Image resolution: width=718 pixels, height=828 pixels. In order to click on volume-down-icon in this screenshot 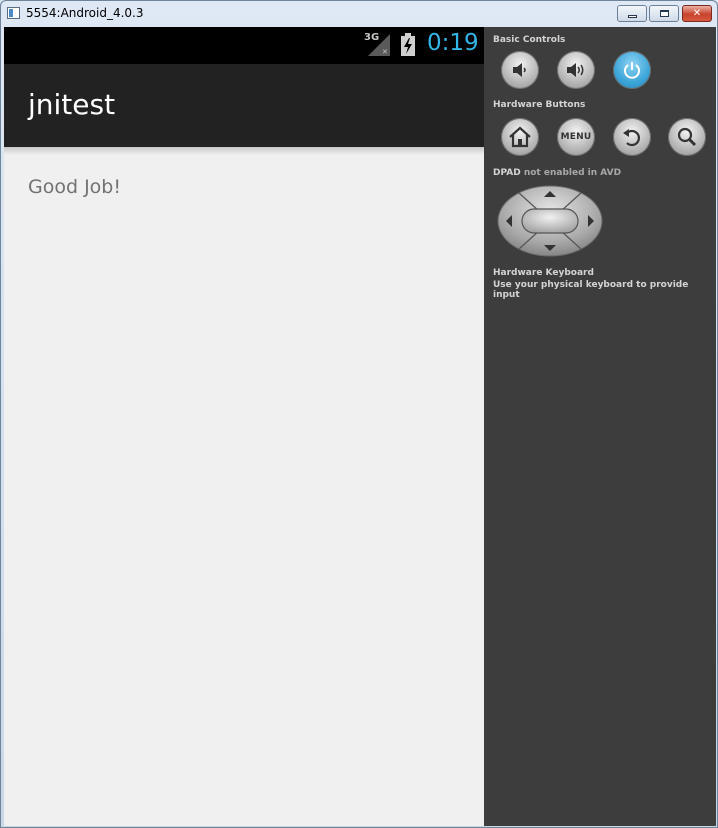, I will do `click(519, 70)`.